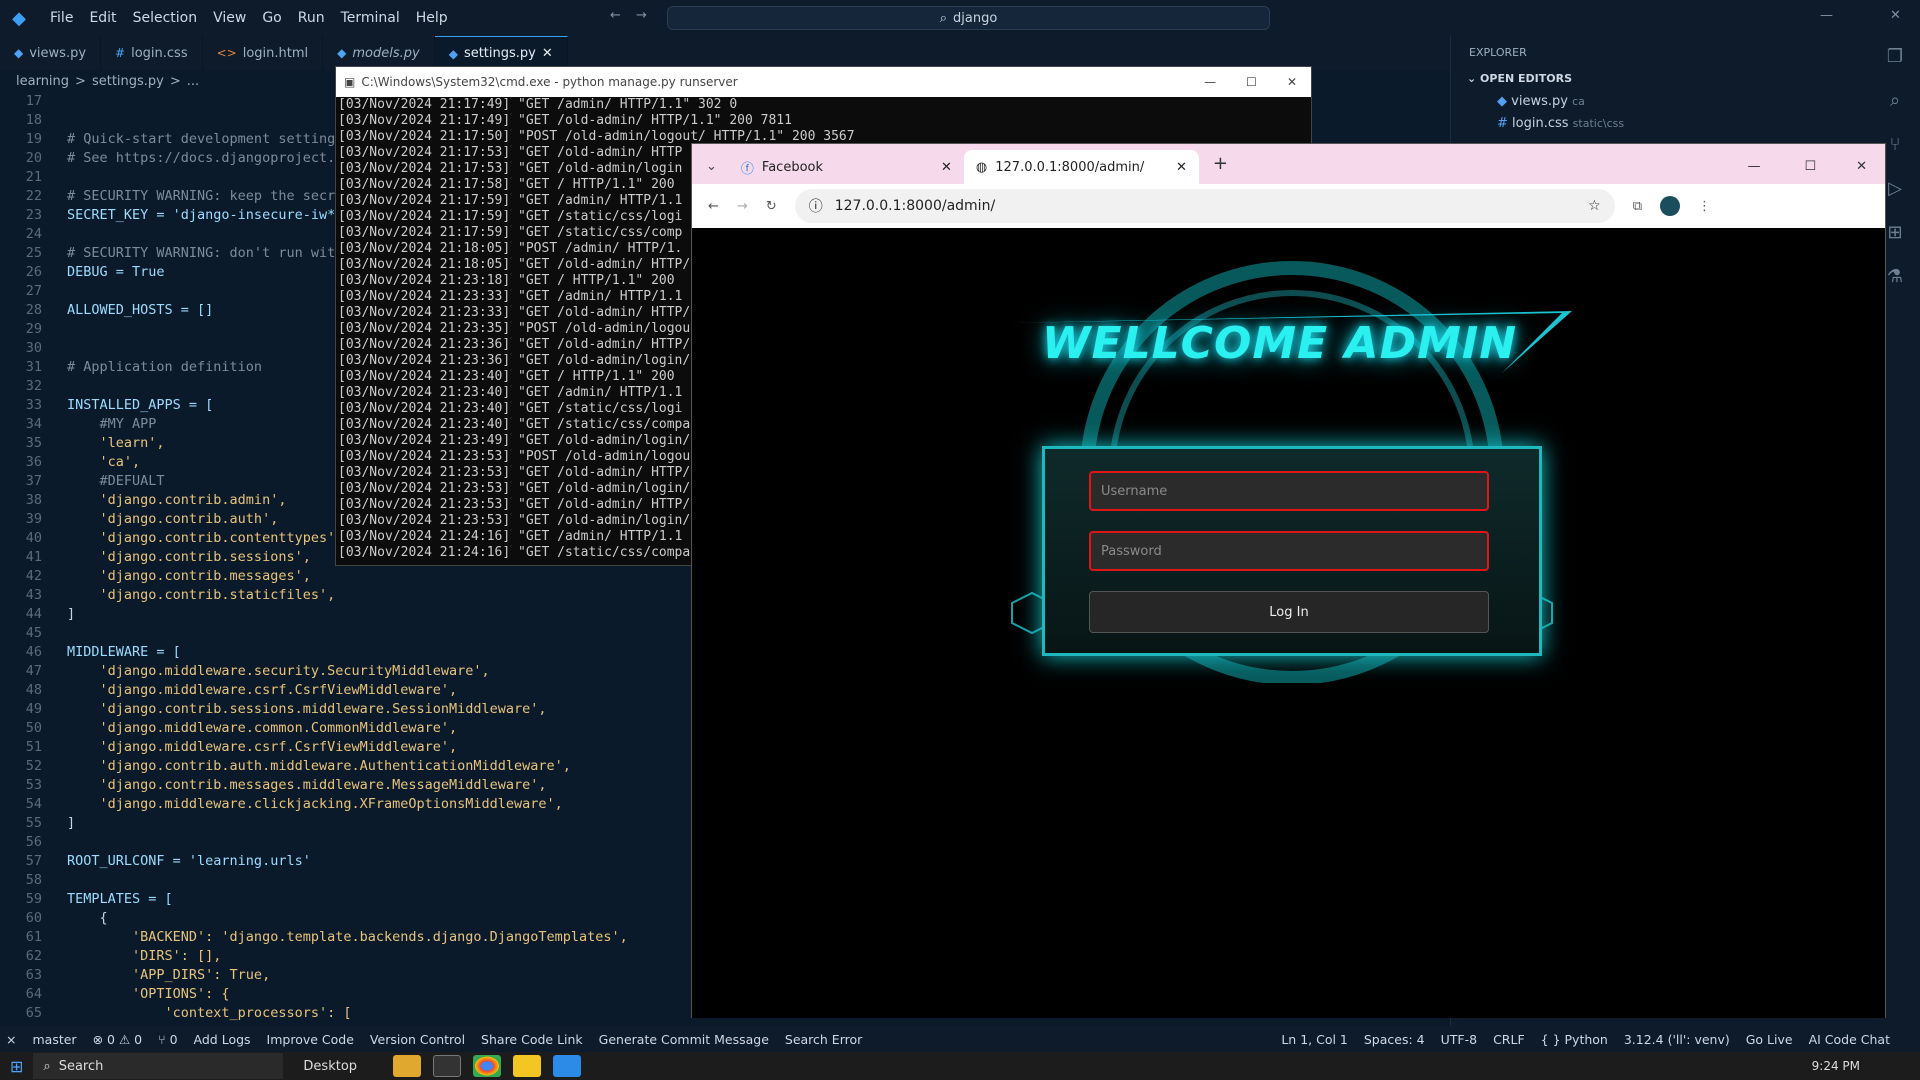  I want to click on code-line: 36 'ca',, so click(70, 462).